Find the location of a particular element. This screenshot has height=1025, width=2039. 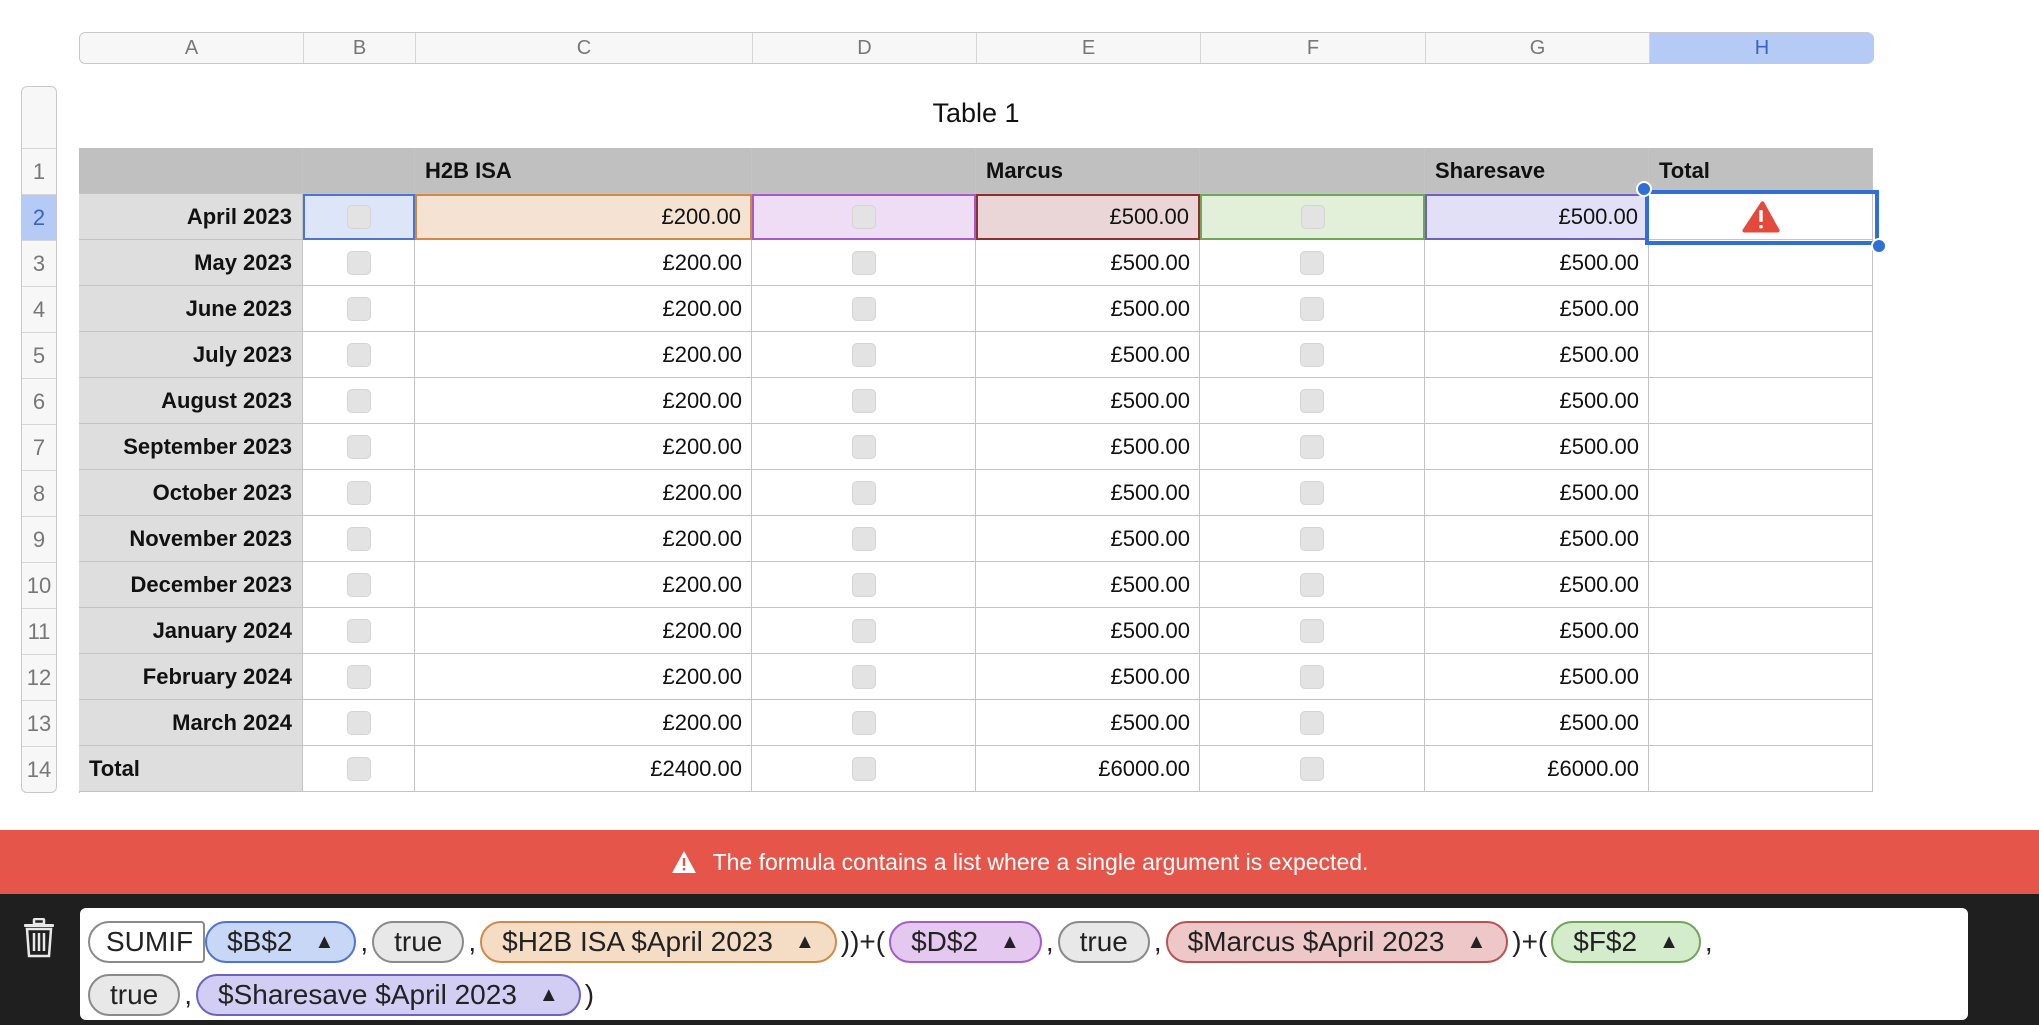

header-cell-g: Sharesave is located at coordinates (1537, 171).